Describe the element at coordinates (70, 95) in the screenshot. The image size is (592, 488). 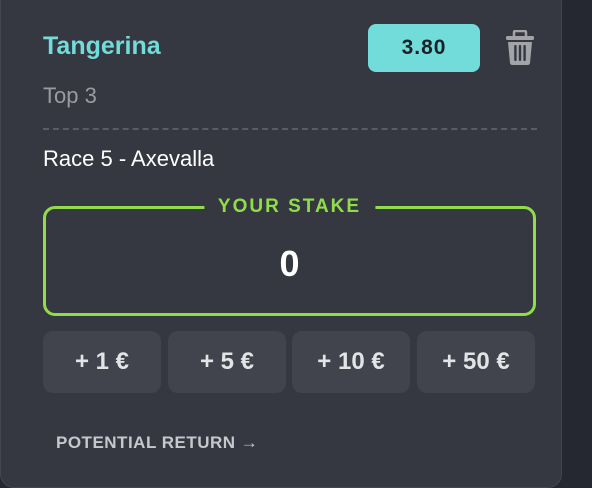
I see `market-name: Top 3` at that location.